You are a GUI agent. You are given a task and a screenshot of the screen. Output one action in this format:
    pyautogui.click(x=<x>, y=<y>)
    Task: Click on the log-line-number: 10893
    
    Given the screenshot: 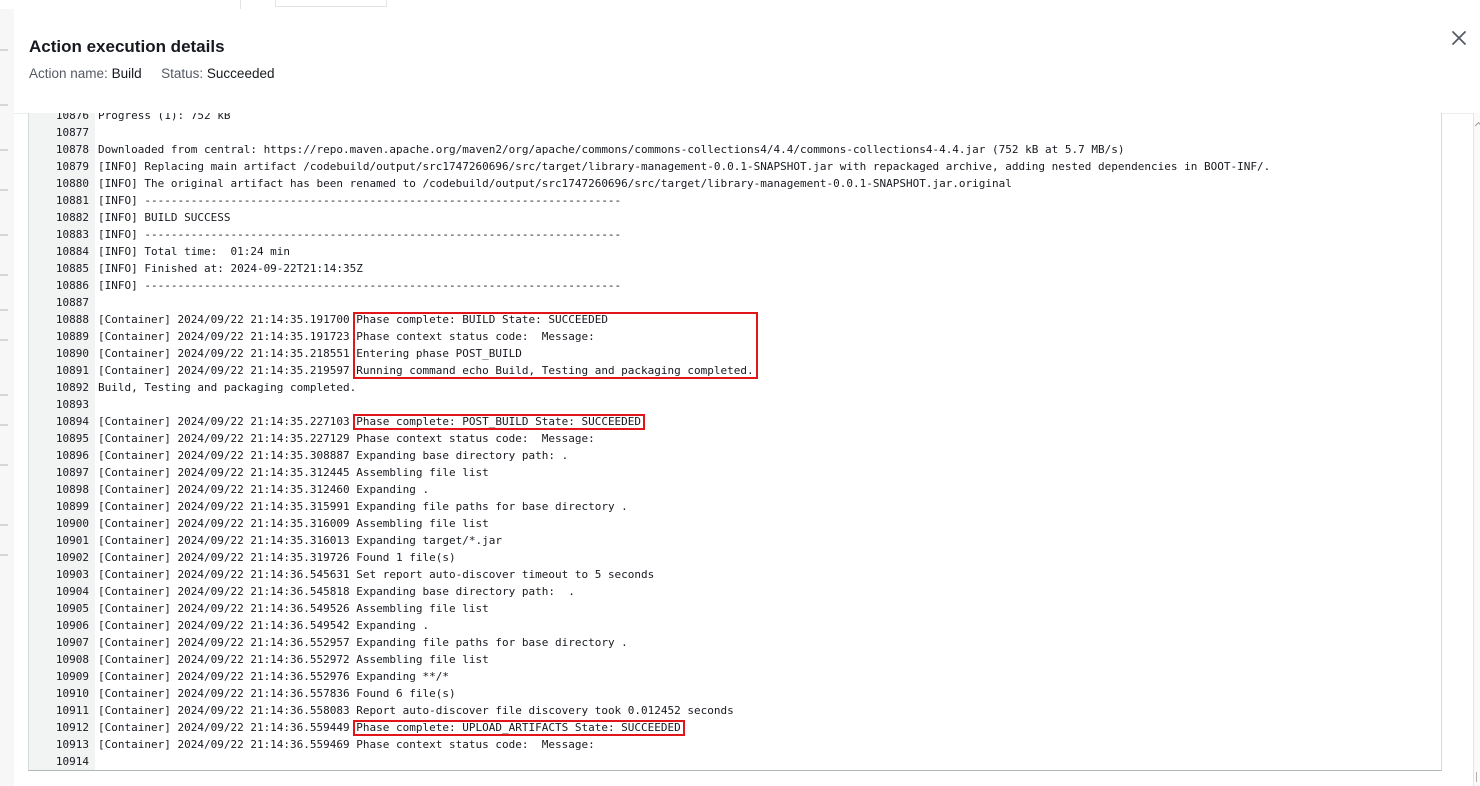 What is the action you would take?
    pyautogui.click(x=72, y=404)
    